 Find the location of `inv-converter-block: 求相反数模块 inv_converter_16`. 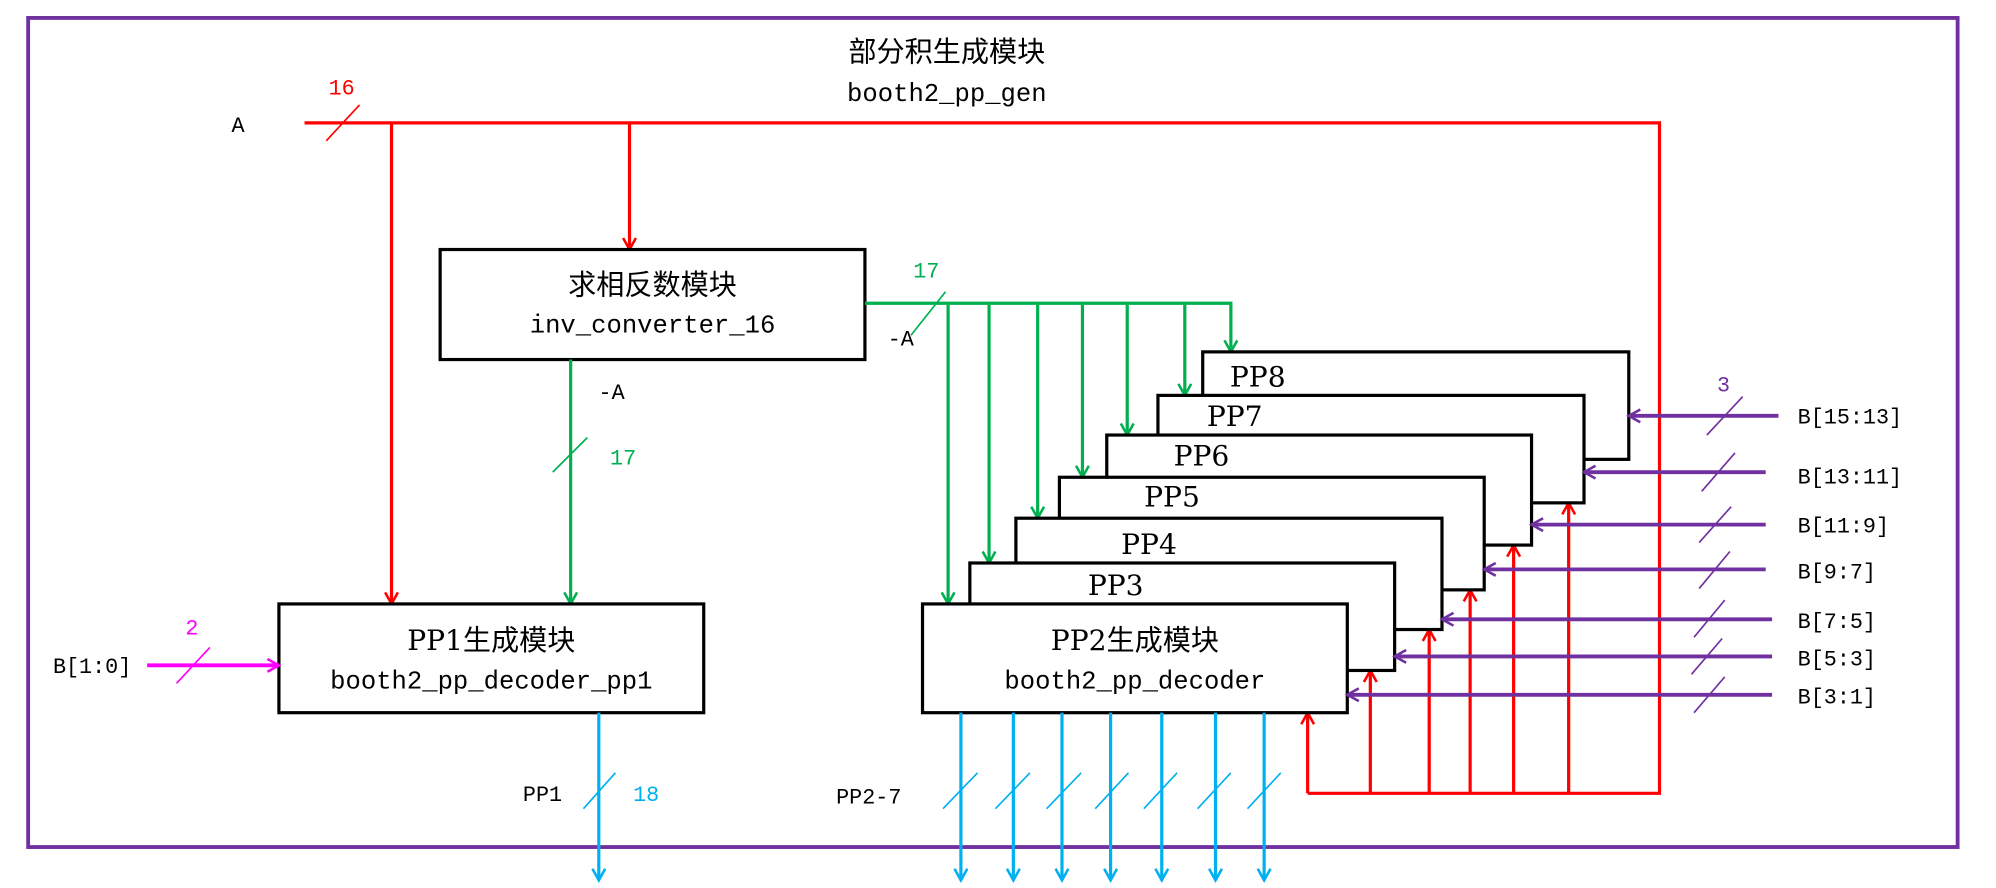

inv-converter-block: 求相反数模块 inv_converter_16 is located at coordinates (652, 304).